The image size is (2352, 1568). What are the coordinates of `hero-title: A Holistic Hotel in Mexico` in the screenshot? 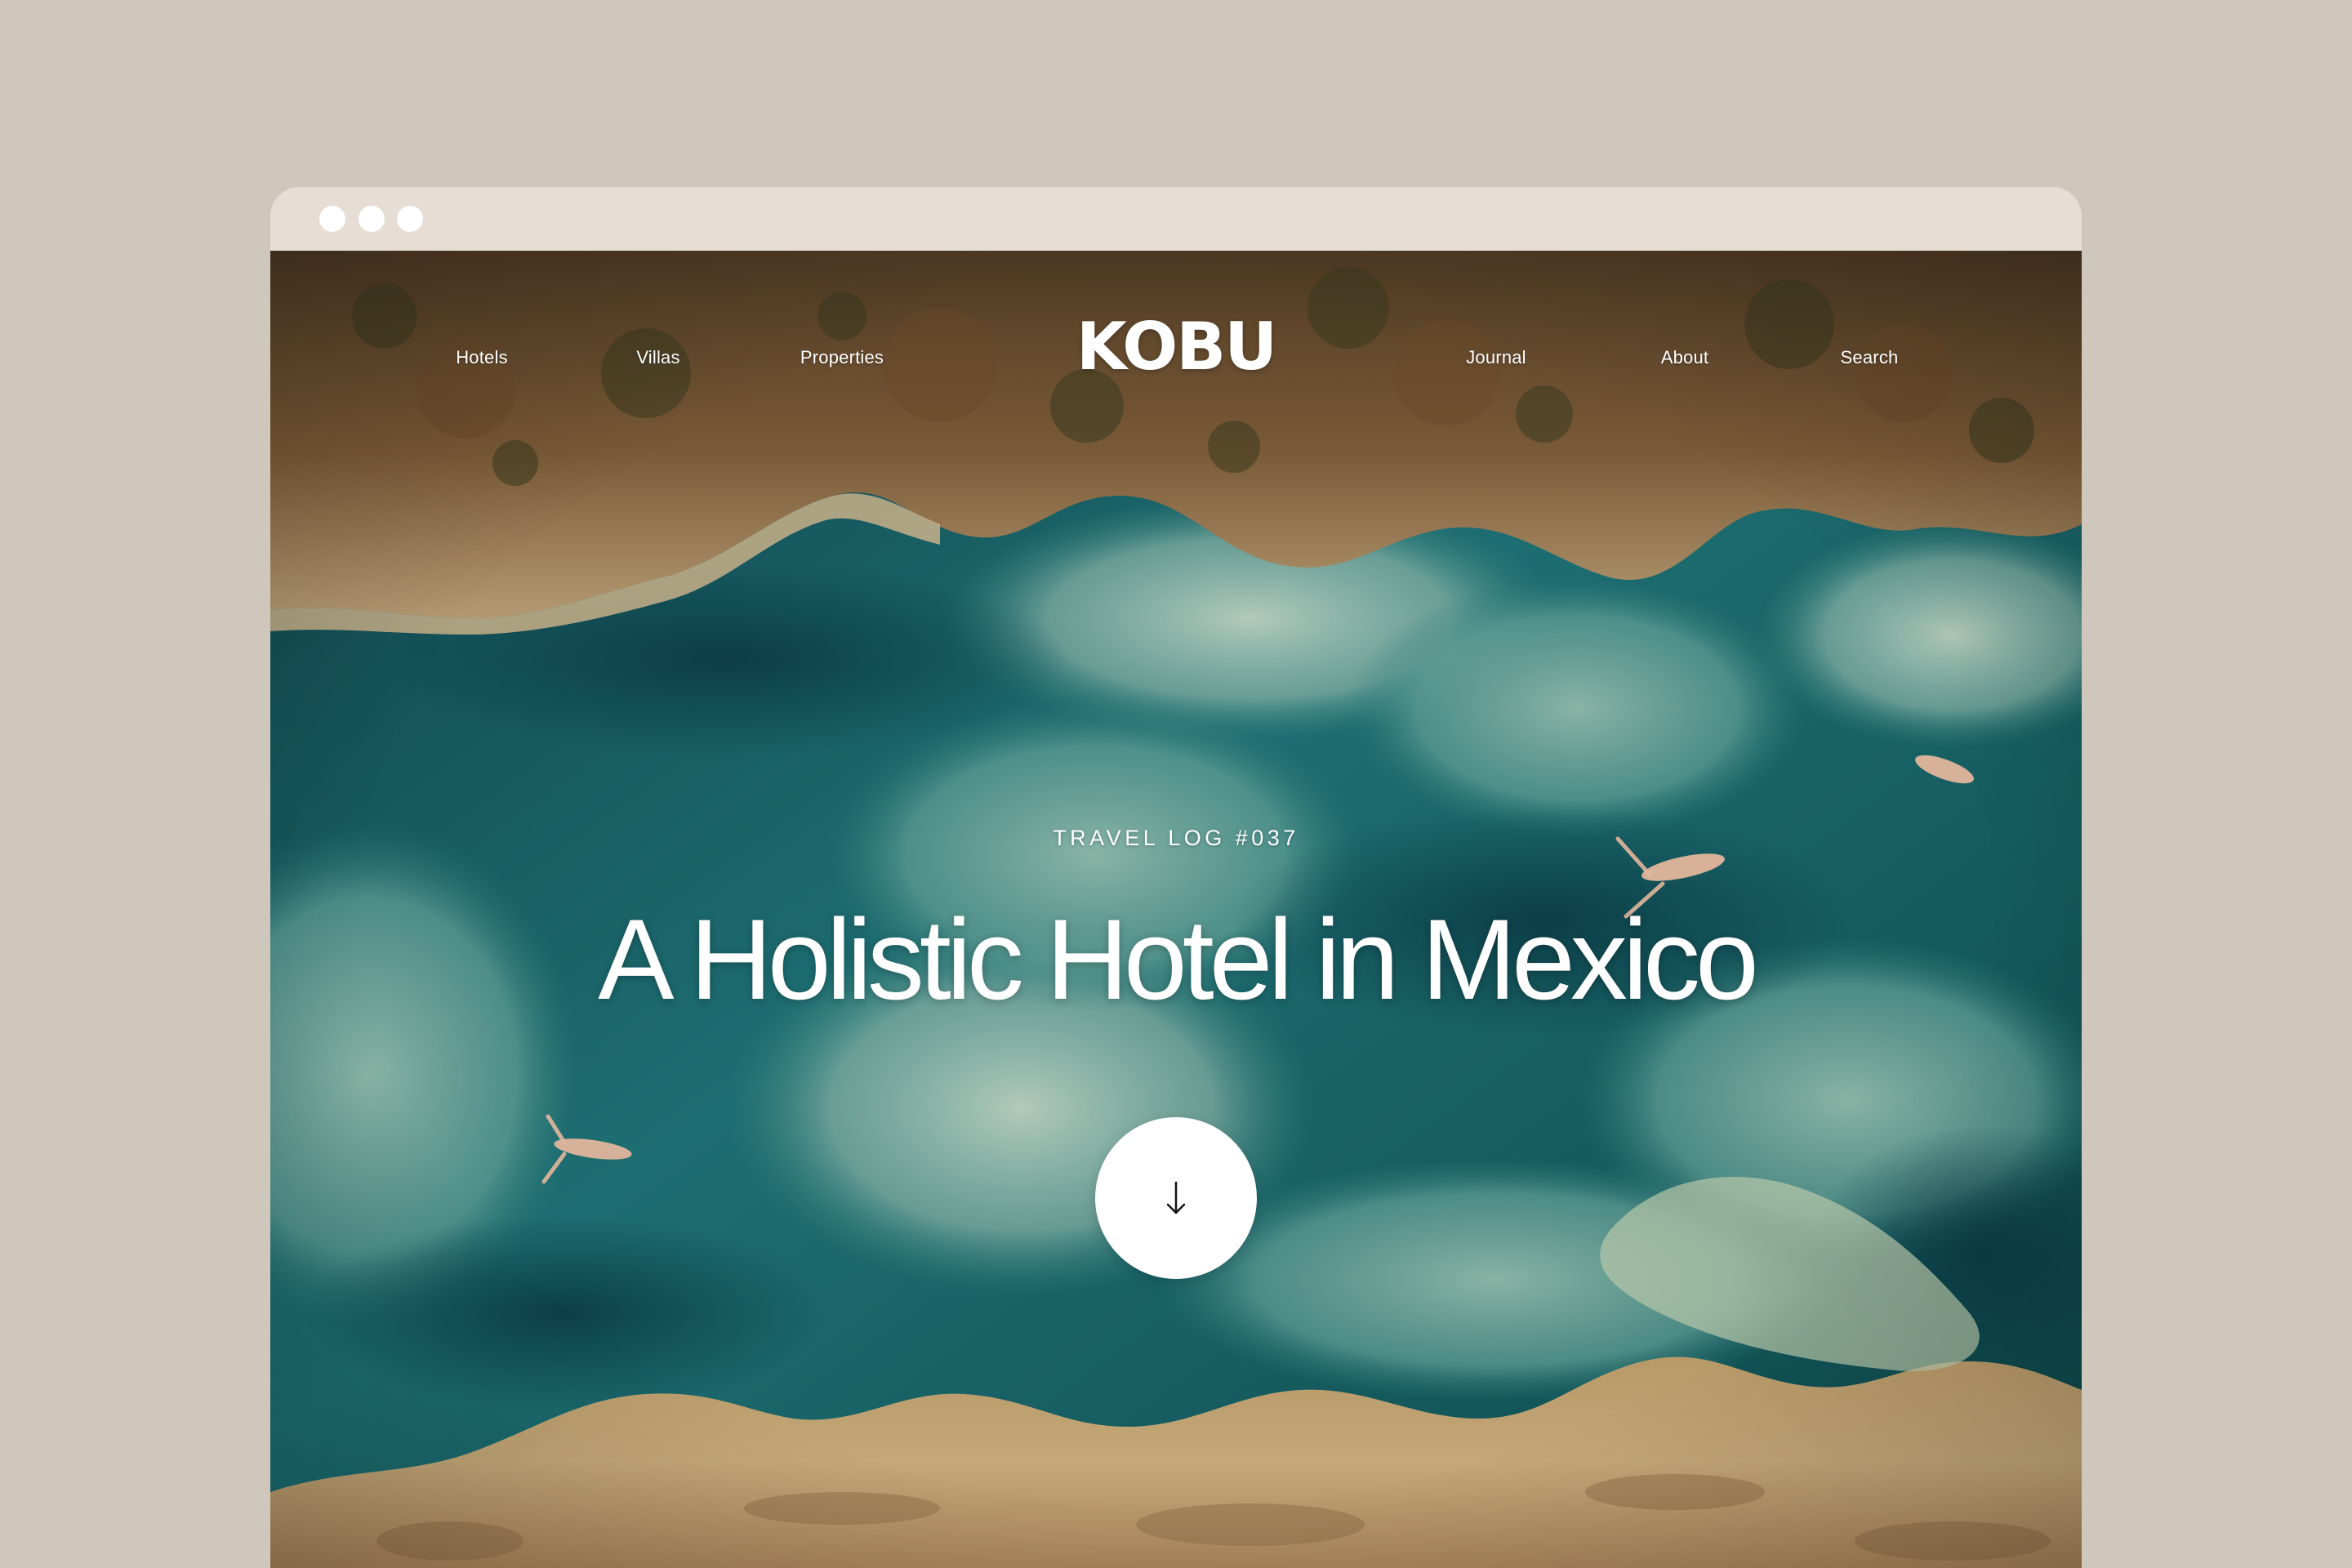 It's located at (1178, 959).